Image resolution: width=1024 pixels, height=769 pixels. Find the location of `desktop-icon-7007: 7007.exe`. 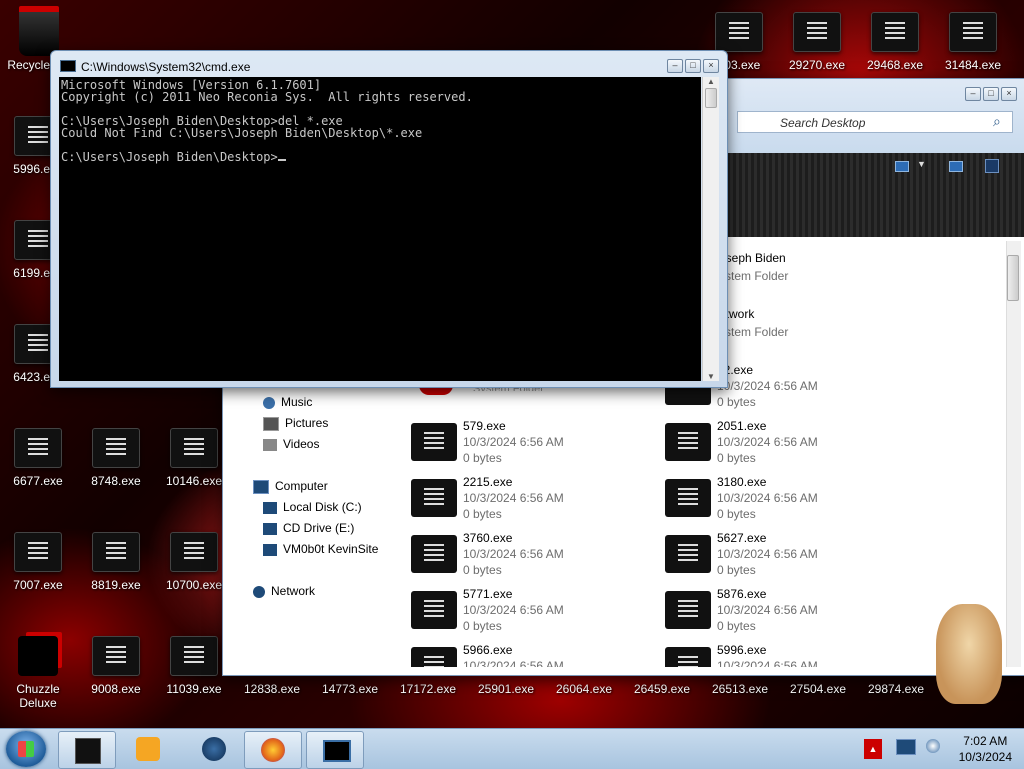

desktop-icon-7007: 7007.exe is located at coordinates (38, 562).